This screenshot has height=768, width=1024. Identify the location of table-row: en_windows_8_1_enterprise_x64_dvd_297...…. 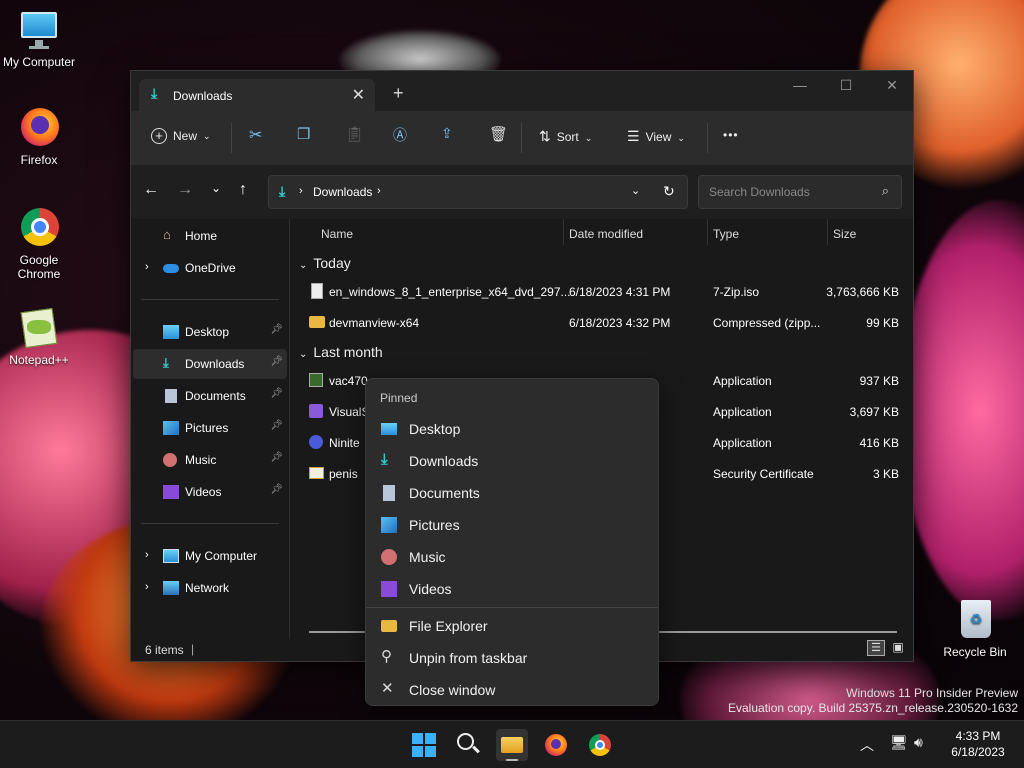
(601, 292).